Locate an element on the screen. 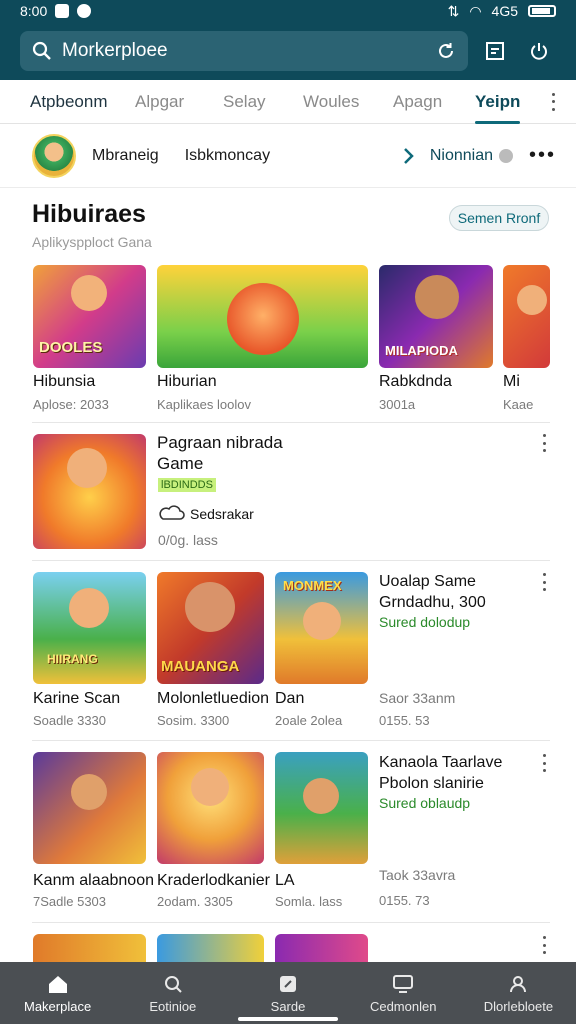 Image resolution: width=576 pixels, height=1024 pixels. search-bar: Morkerploee is located at coordinates (244, 51).